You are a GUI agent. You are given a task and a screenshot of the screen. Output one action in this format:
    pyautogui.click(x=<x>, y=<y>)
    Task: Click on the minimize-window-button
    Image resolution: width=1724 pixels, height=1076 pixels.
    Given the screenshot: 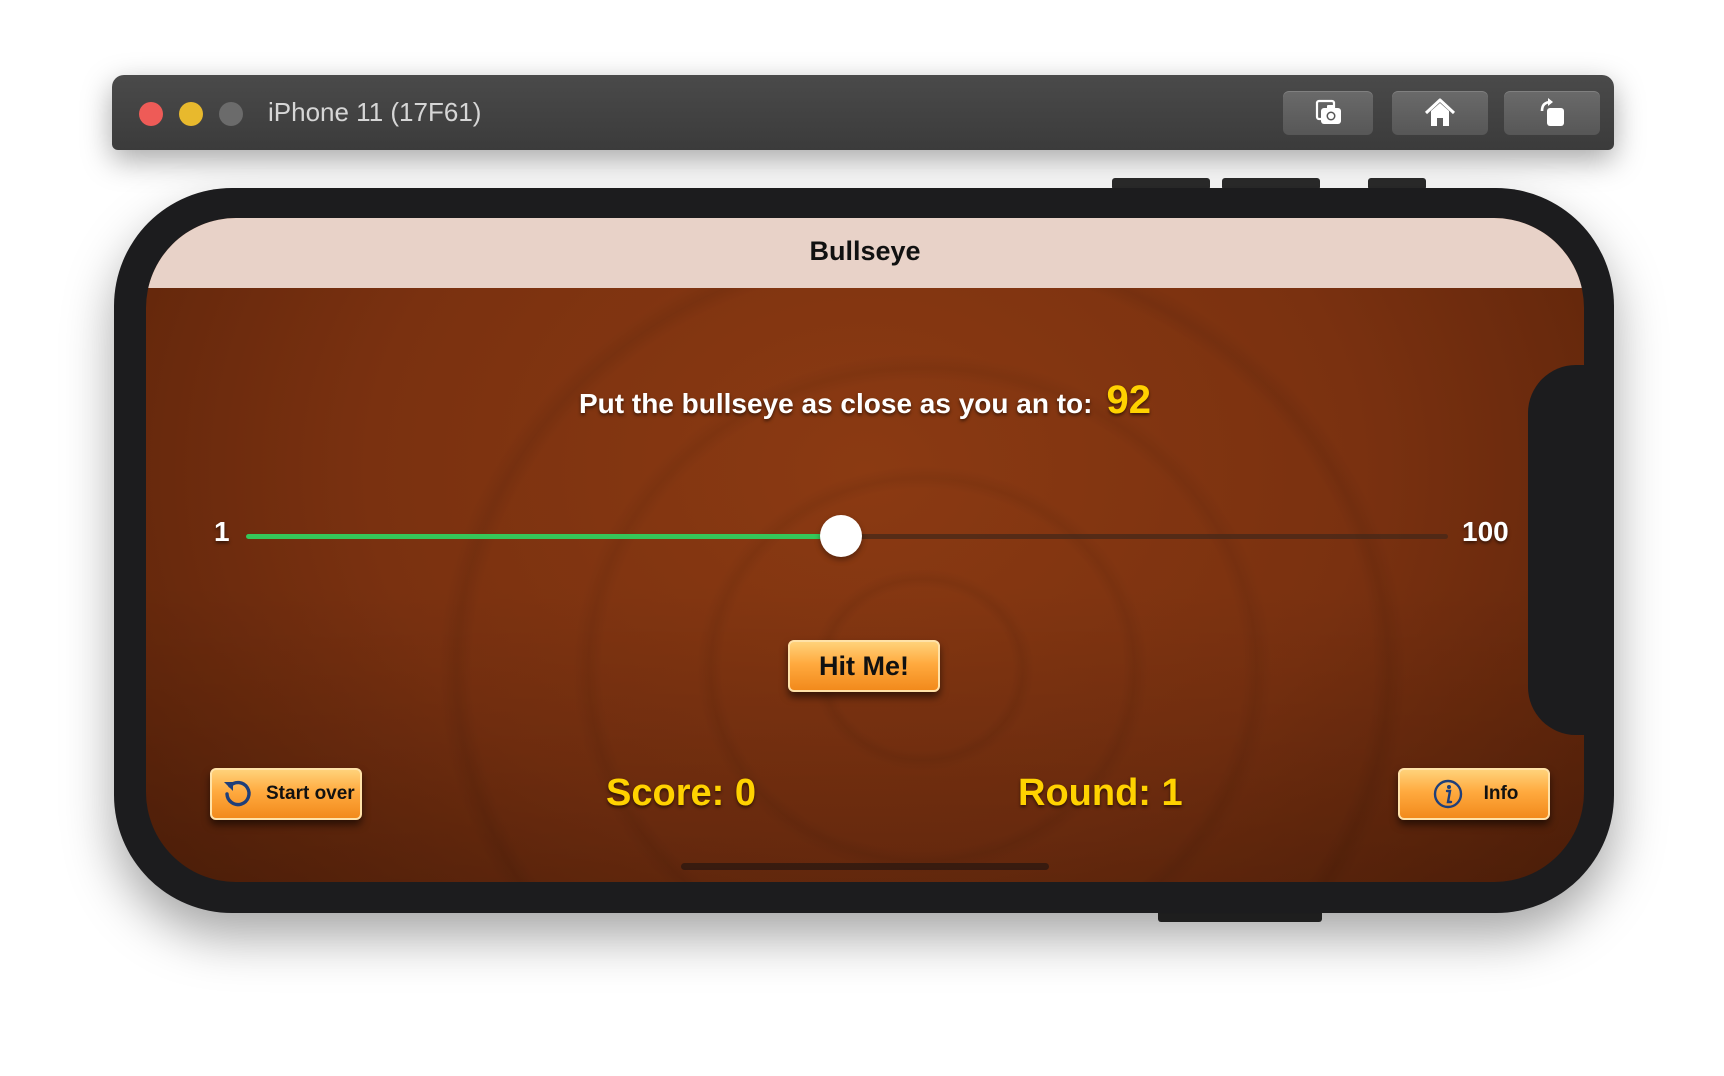 What is the action you would take?
    pyautogui.click(x=191, y=114)
    